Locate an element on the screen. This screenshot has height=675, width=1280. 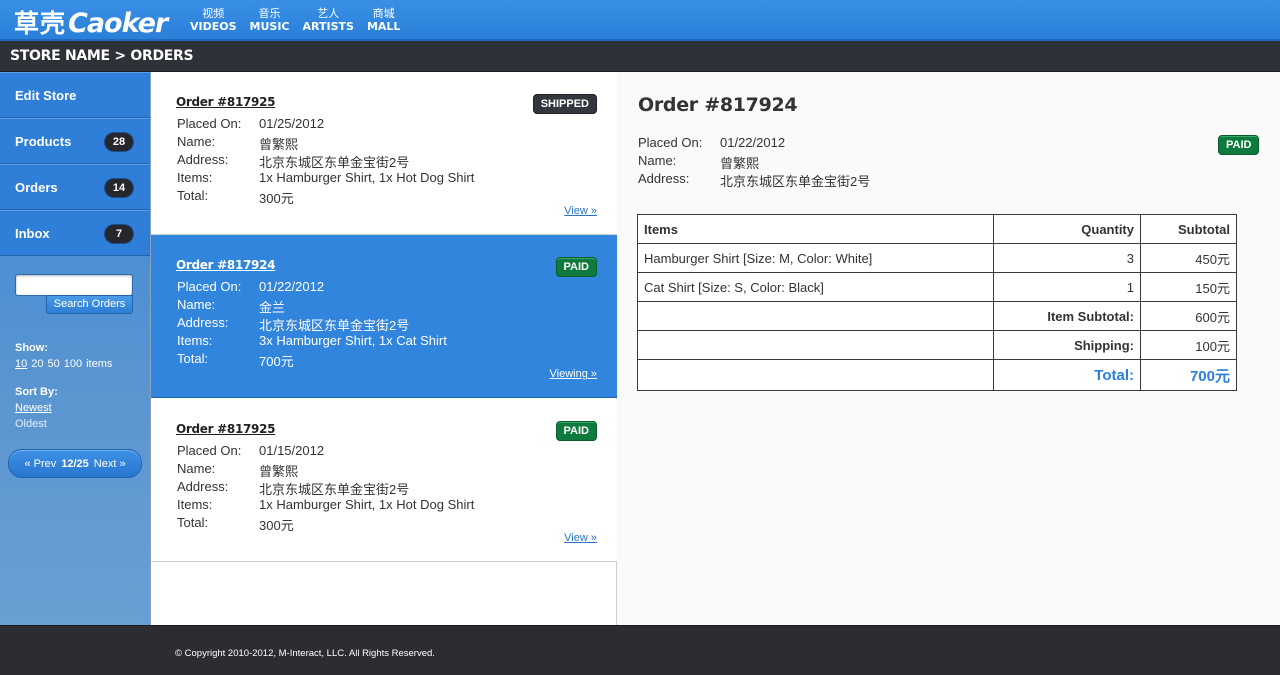
order-placed-row: Placed On: 01/25/2012 is located at coordinates (250, 123).